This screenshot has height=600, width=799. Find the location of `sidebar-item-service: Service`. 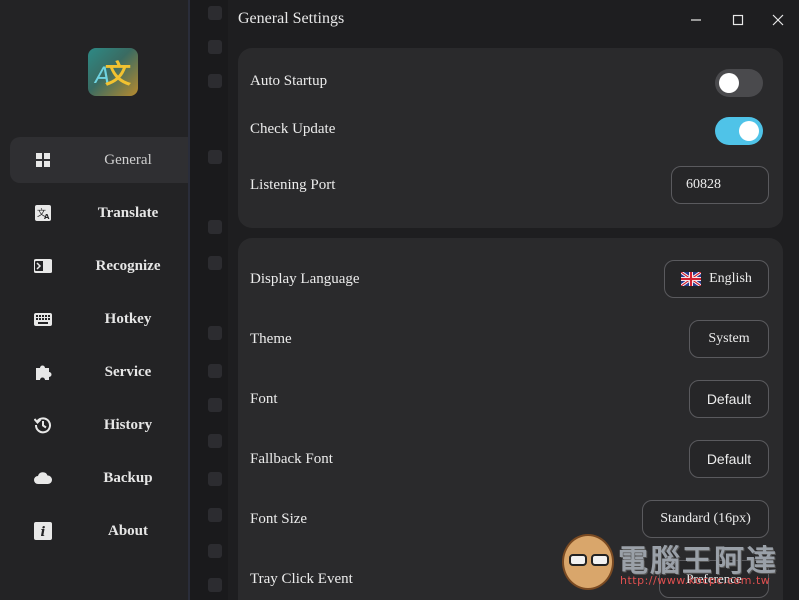

sidebar-item-service: Service is located at coordinates (112, 372).